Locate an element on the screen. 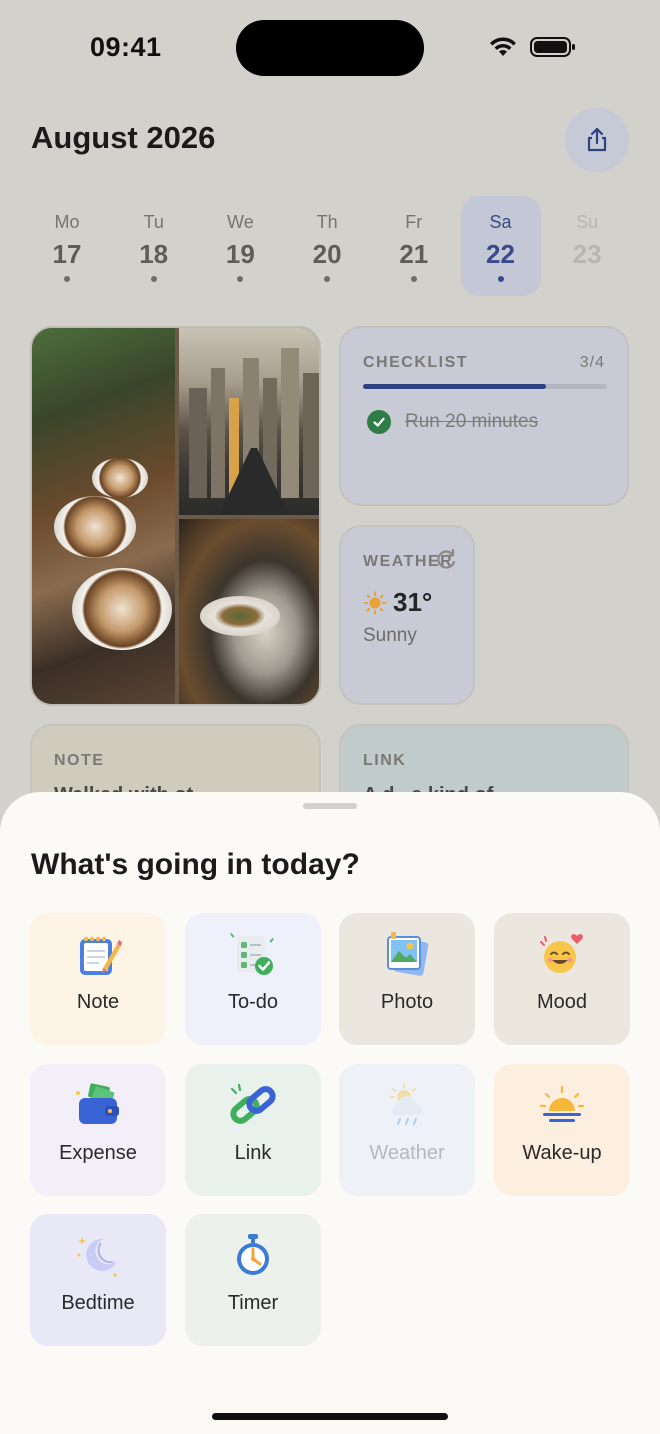  entry-tile-bedtime: Bedtime is located at coordinates (98, 1280).